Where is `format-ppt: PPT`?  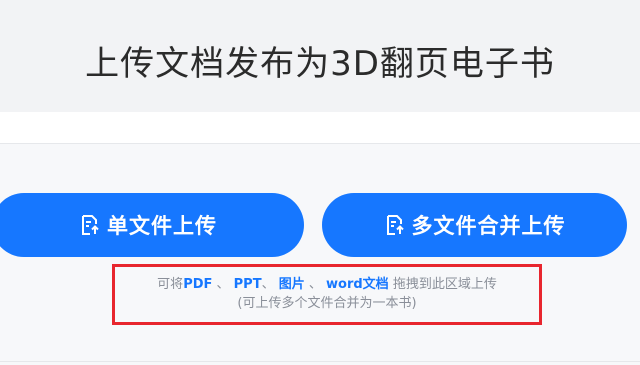
format-ppt: PPT is located at coordinates (247, 284).